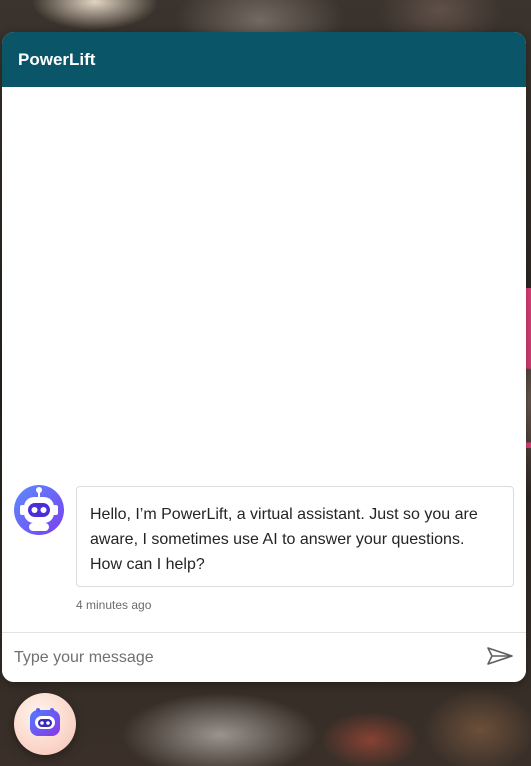 This screenshot has width=531, height=766. Describe the element at coordinates (264, 59) in the screenshot. I see `chat-header: PowerLift` at that location.